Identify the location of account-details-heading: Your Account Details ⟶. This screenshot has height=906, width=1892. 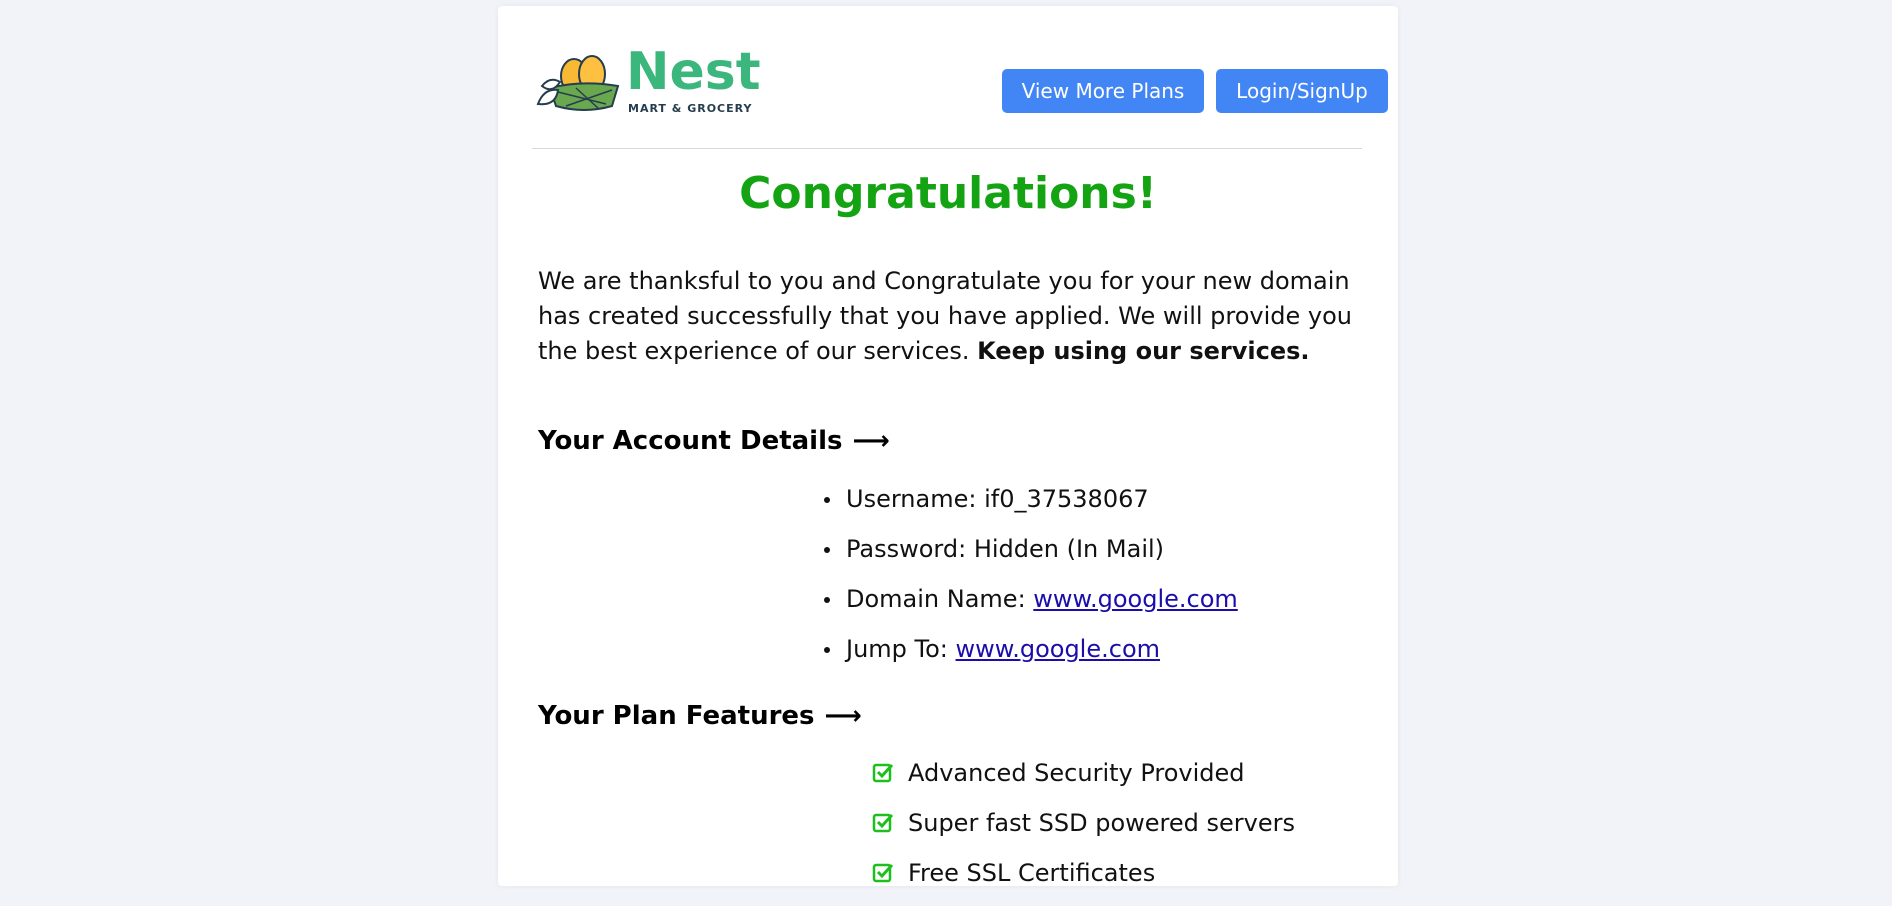
(714, 441).